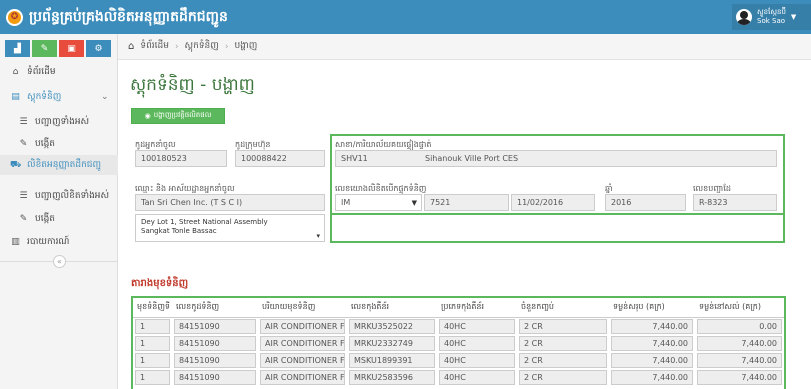 The height and width of the screenshot is (389, 811). What do you see at coordinates (392, 377) in the screenshot?
I see `table-cell: MRKU2583596` at bounding box center [392, 377].